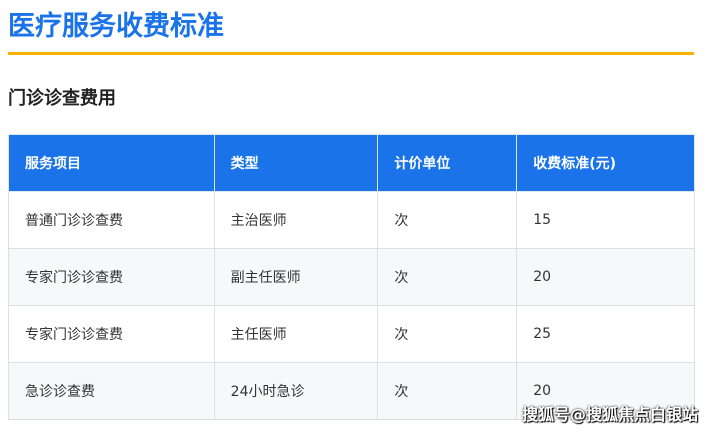  Describe the element at coordinates (605, 334) in the screenshot. I see `table-cell: 25` at that location.